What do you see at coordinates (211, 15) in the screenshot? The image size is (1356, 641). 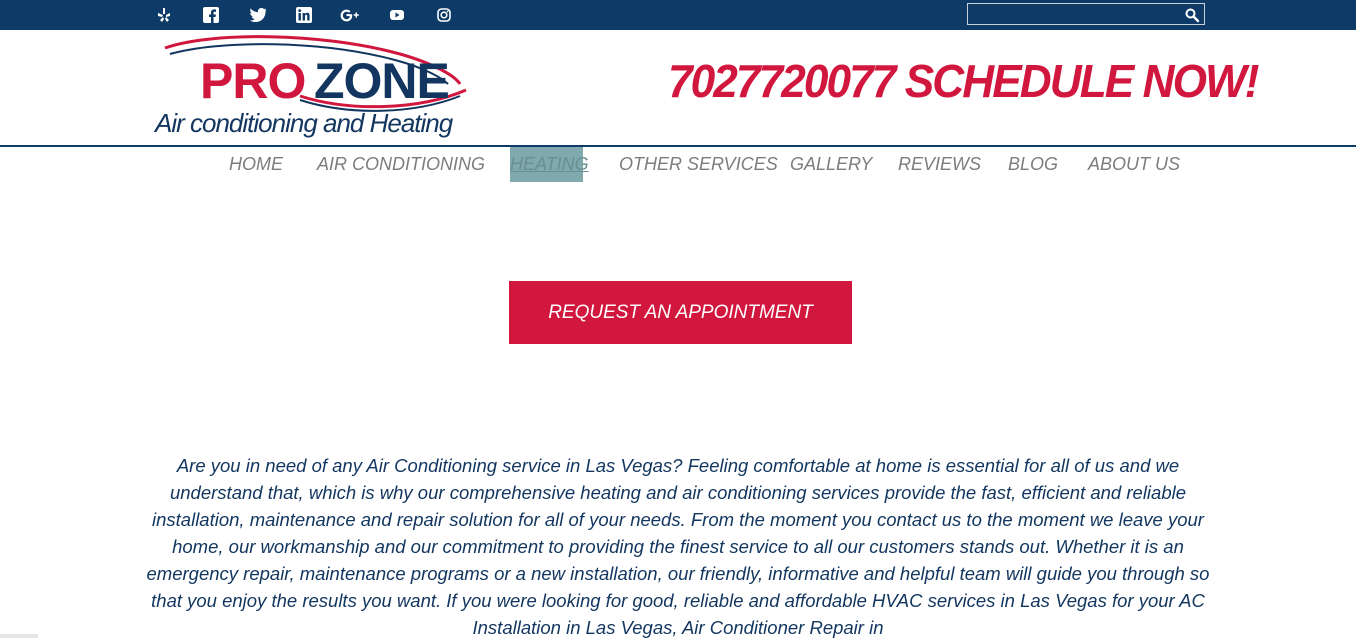 I see `facebook-icon` at bounding box center [211, 15].